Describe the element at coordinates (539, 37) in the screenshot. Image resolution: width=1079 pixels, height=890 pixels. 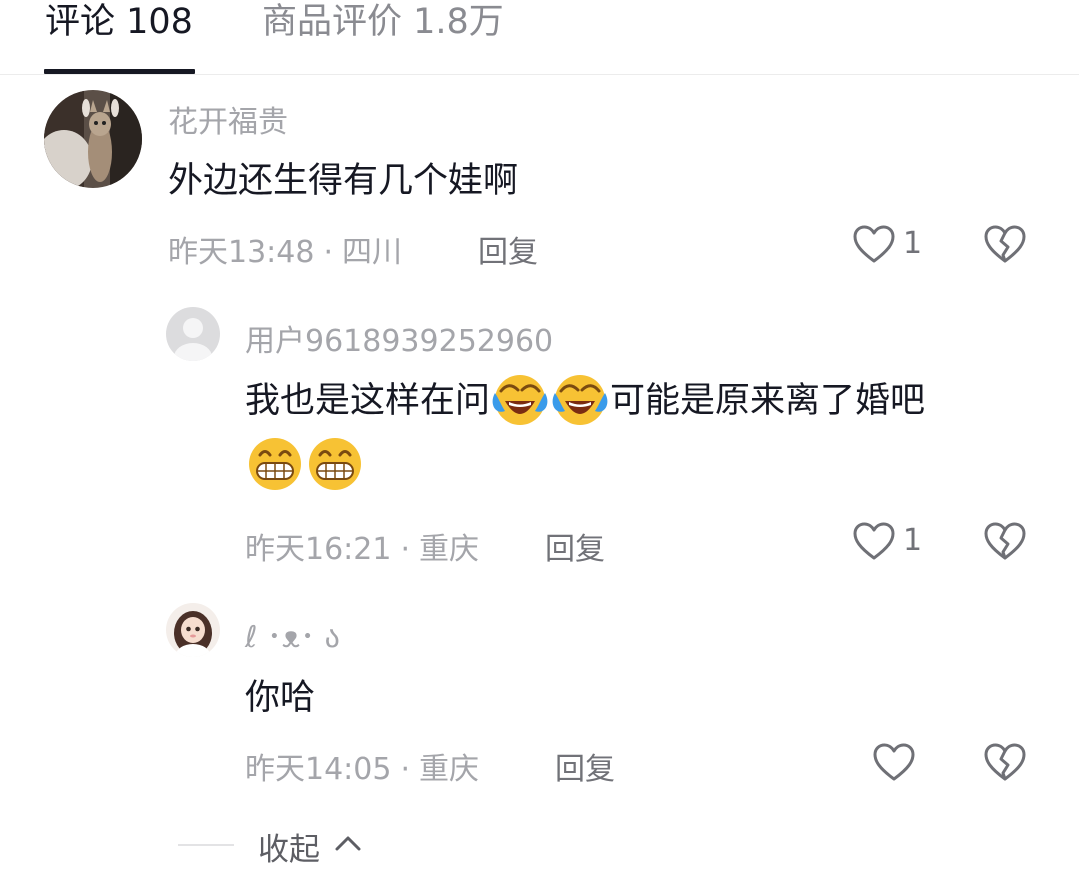
I see `comment-tabs: 评论 108 商品评价 1.8万` at that location.